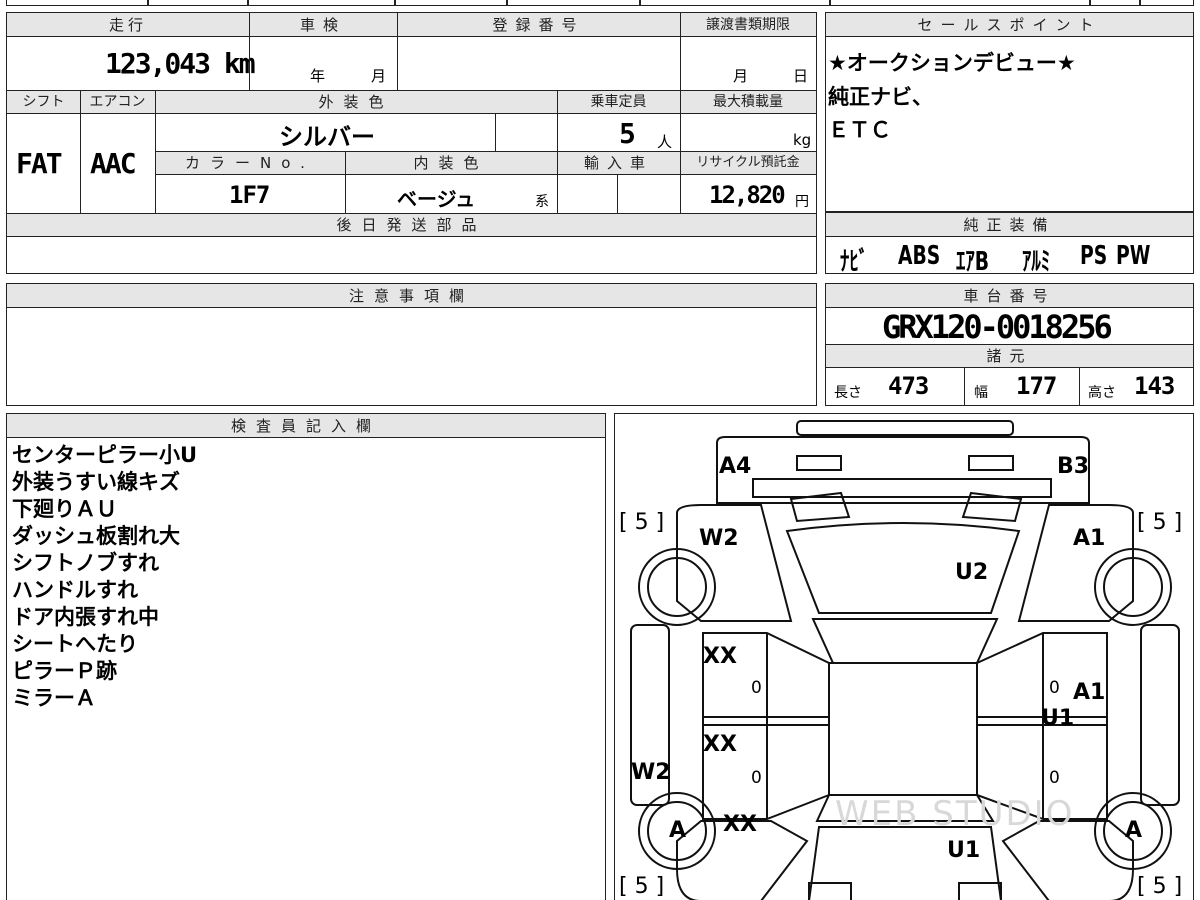  What do you see at coordinates (830, 891) in the screenshot?
I see `rear-left-lamp-shape` at bounding box center [830, 891].